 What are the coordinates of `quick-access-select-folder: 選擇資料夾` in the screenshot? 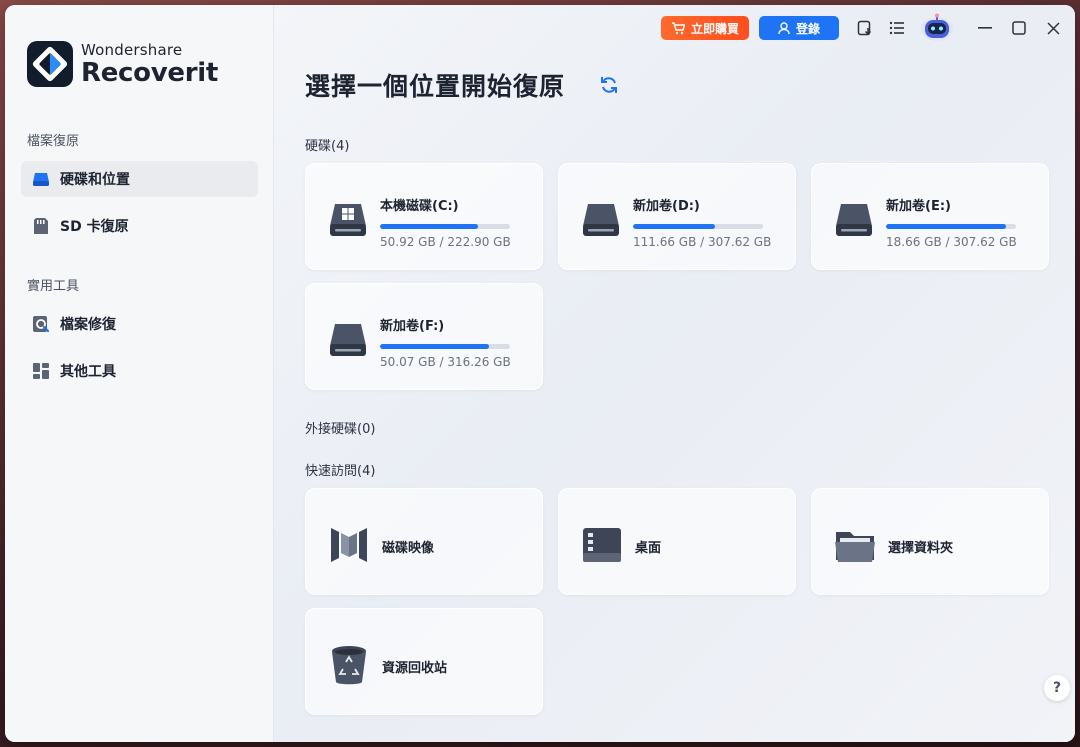 It's located at (930, 541).